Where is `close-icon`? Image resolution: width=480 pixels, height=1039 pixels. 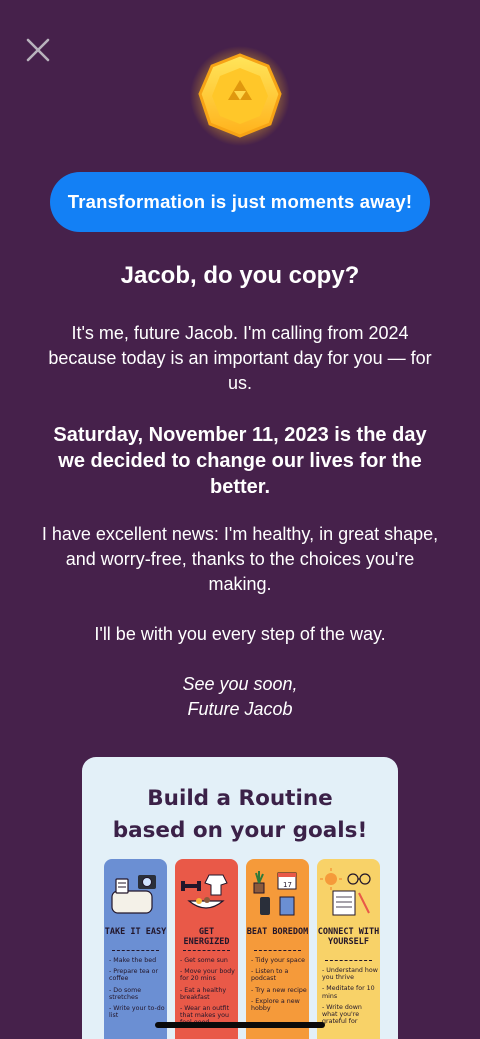 close-icon is located at coordinates (38, 50).